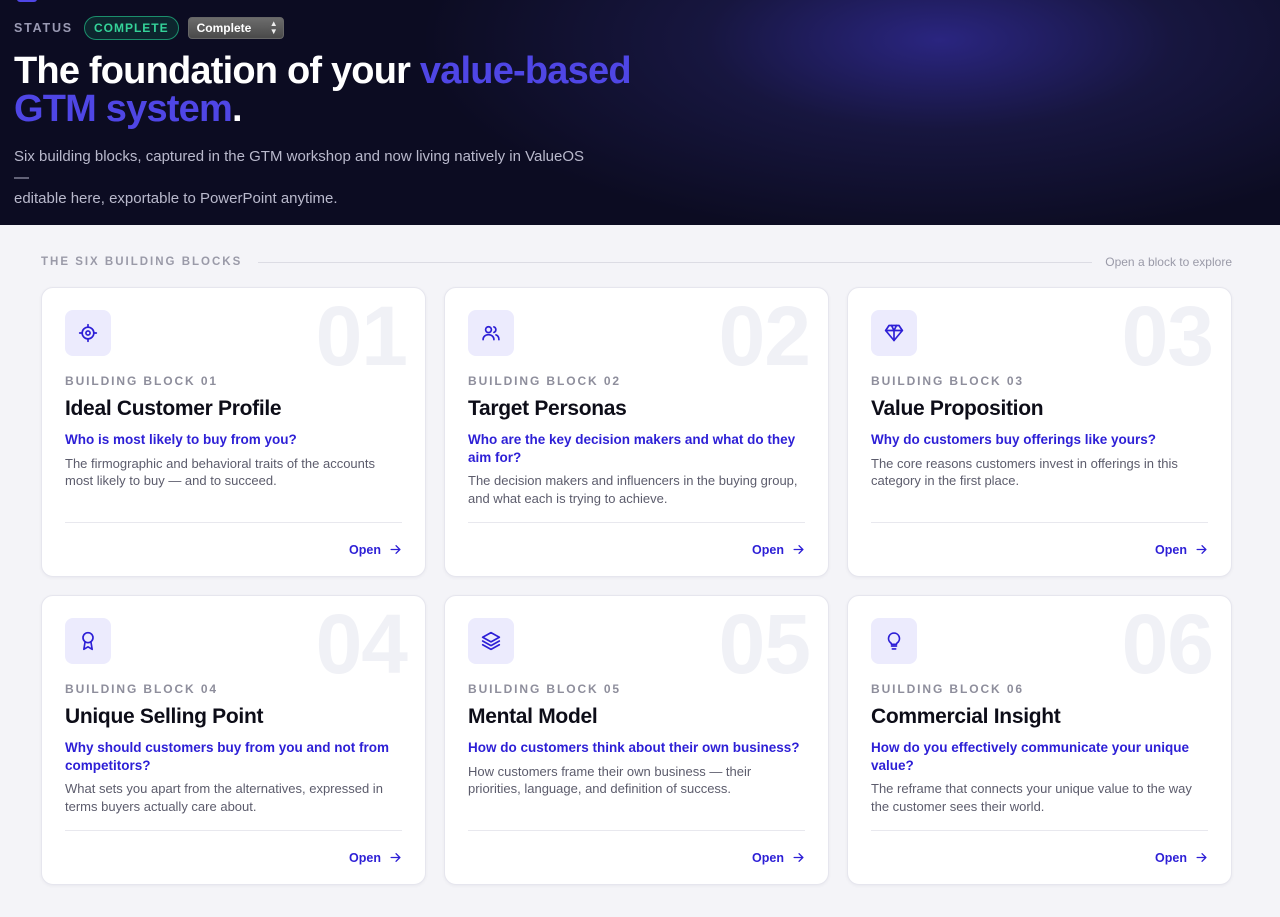 This screenshot has height=917, width=1280. Describe the element at coordinates (525, 71) in the screenshot. I see `title-accent-1: value-based` at that location.